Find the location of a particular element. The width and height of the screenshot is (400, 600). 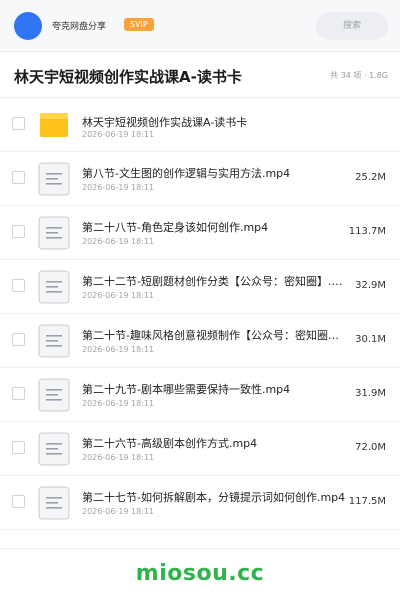

file-name: 第二十六节-高级剧本创作方式.mp4 is located at coordinates (170, 443).